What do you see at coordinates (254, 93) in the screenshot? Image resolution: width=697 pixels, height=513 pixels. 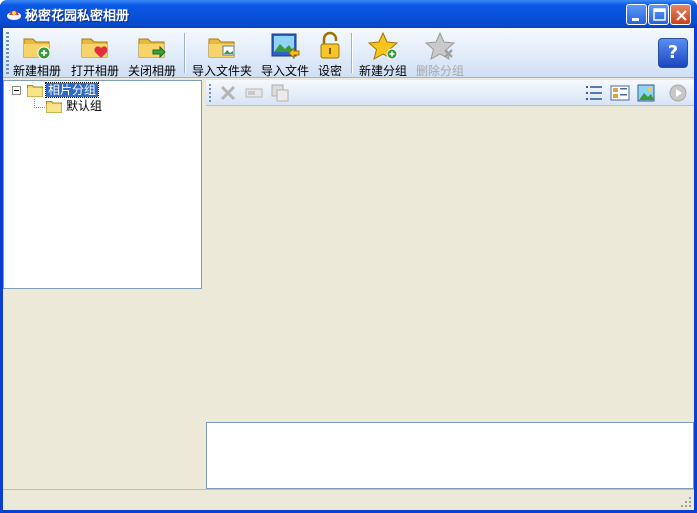 I see `rename-icon` at bounding box center [254, 93].